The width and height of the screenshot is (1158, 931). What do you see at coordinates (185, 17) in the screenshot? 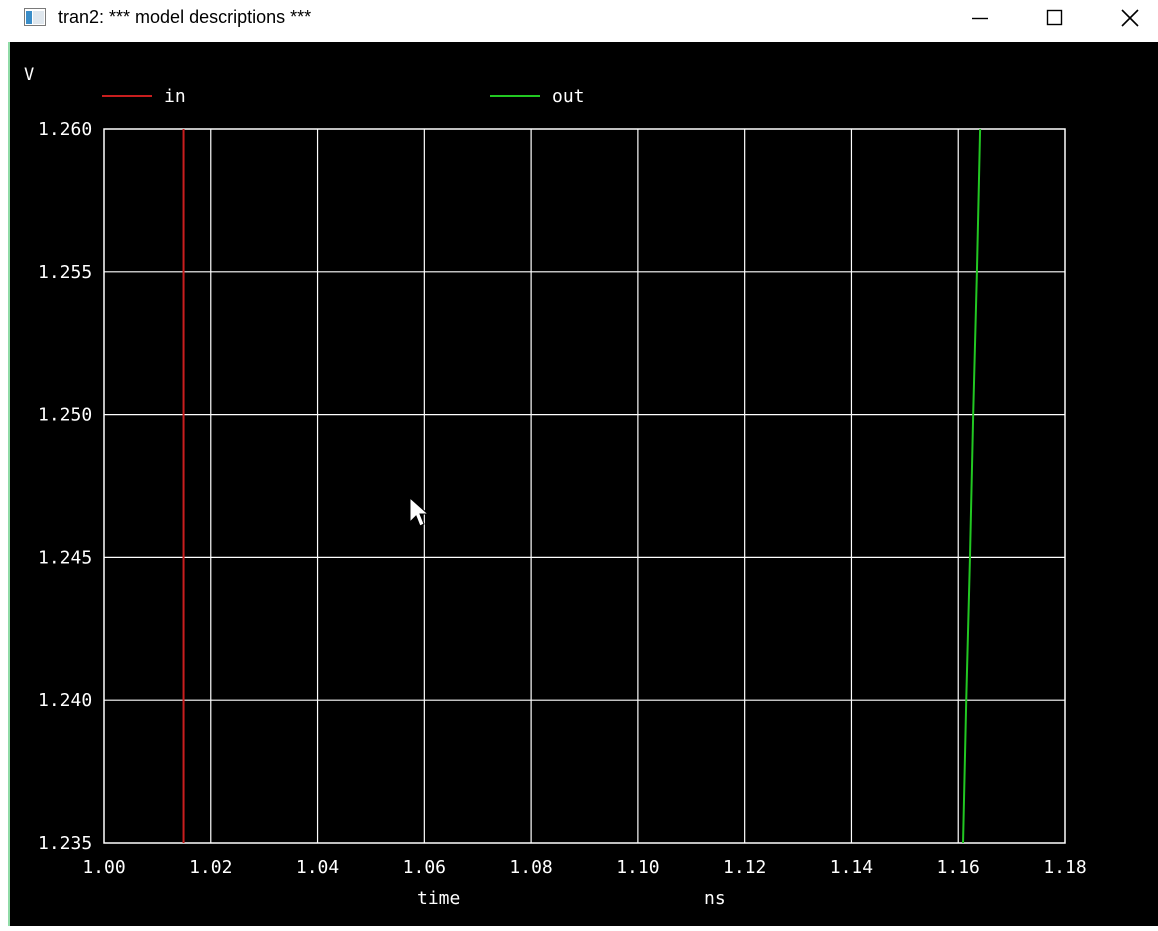
I see `window-title: tran2: *** model descriptions ***` at bounding box center [185, 17].